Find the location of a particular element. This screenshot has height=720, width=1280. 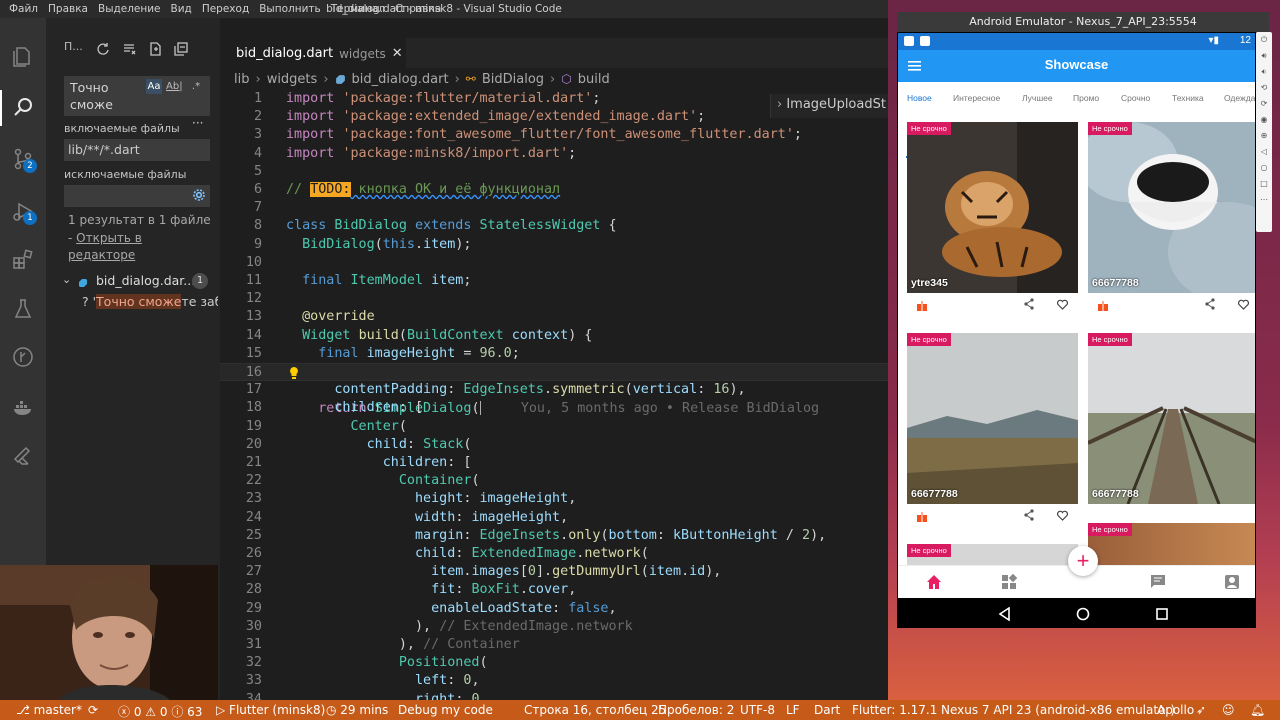

home-icon: ○ is located at coordinates (1264, 168).